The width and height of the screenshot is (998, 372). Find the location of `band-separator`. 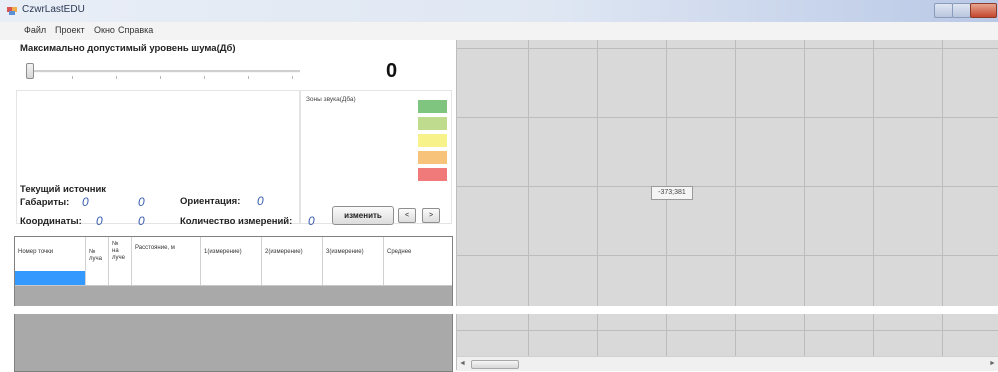

band-separator is located at coordinates (499, 310).